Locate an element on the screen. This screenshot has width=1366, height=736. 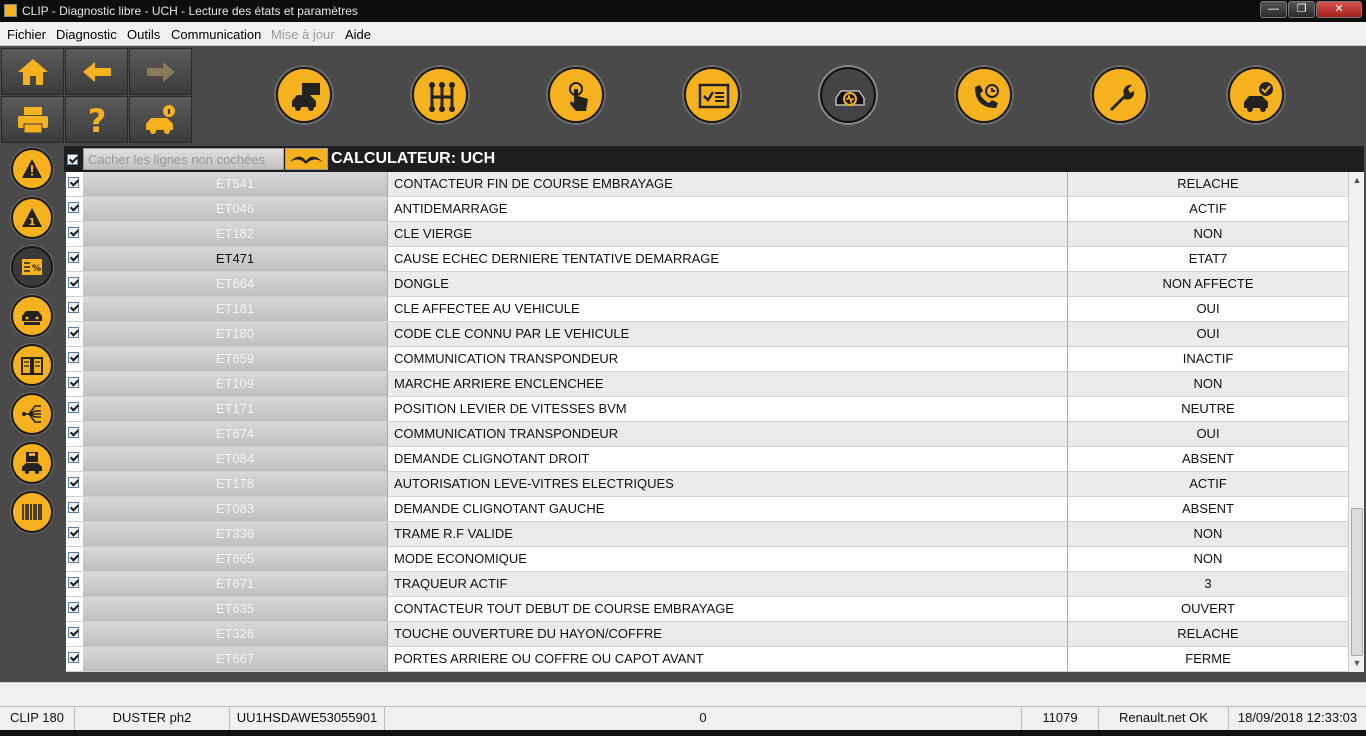
row-label: PORTES ARRIERE OU COFFRE OU CAPOT AVANT is located at coordinates (727, 659).